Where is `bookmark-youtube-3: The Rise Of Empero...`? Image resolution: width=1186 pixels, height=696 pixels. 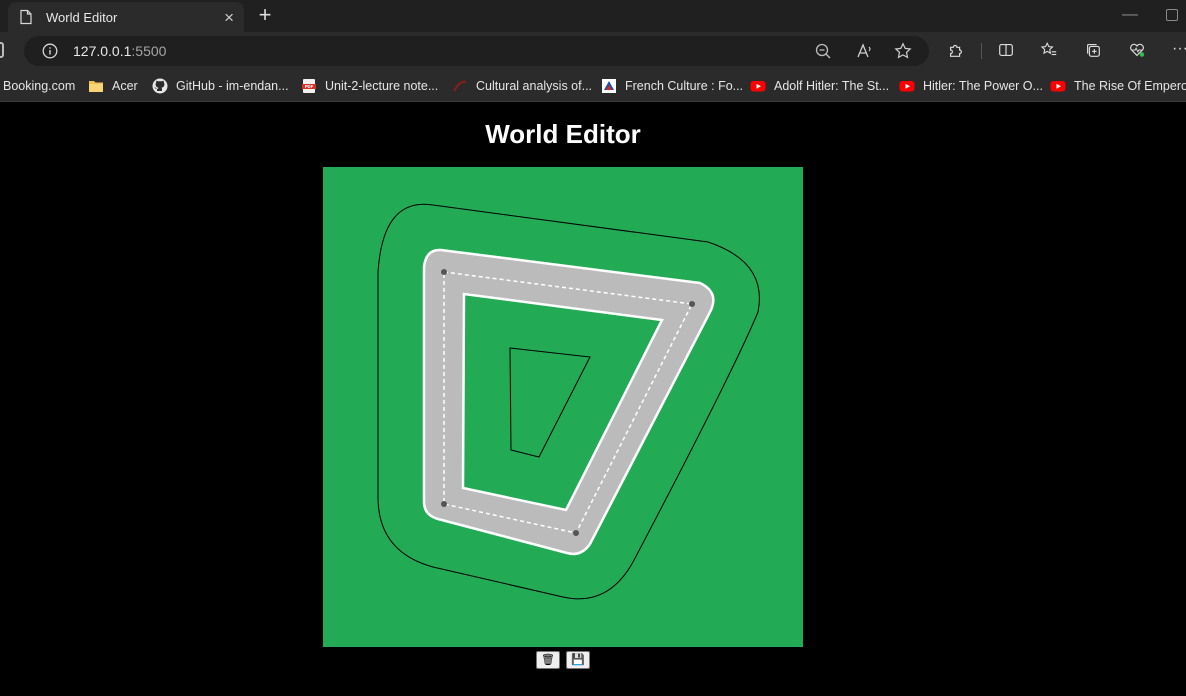 bookmark-youtube-3: The Rise Of Empero... is located at coordinates (1118, 86).